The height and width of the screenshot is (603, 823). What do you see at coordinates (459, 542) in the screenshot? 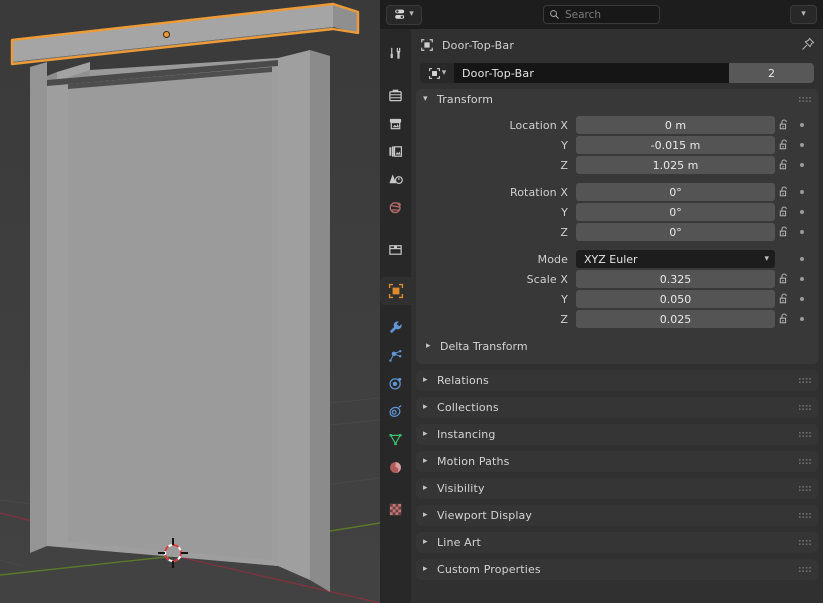
I see `panel-line-art-title: Line Art` at bounding box center [459, 542].